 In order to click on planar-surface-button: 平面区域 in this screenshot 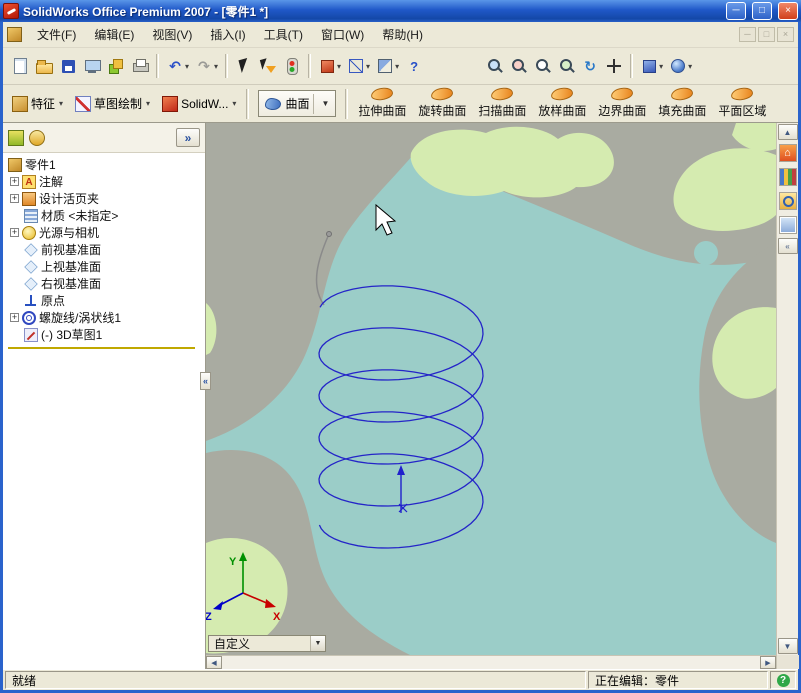, I will do `click(742, 103)`.